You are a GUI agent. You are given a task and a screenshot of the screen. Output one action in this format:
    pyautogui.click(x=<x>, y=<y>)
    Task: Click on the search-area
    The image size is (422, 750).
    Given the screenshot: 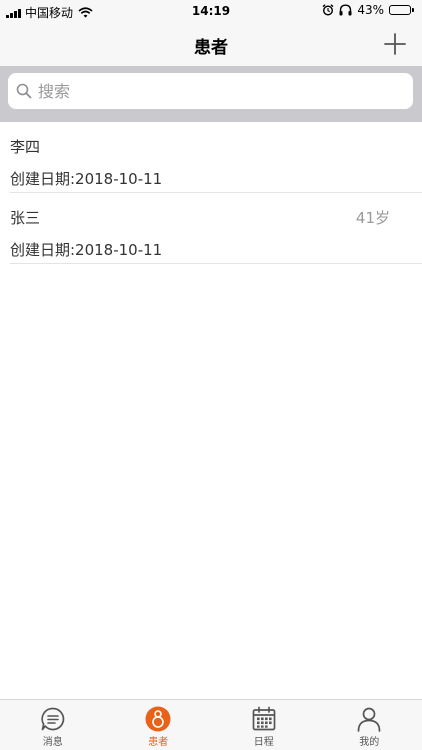 What is the action you would take?
    pyautogui.click(x=211, y=94)
    